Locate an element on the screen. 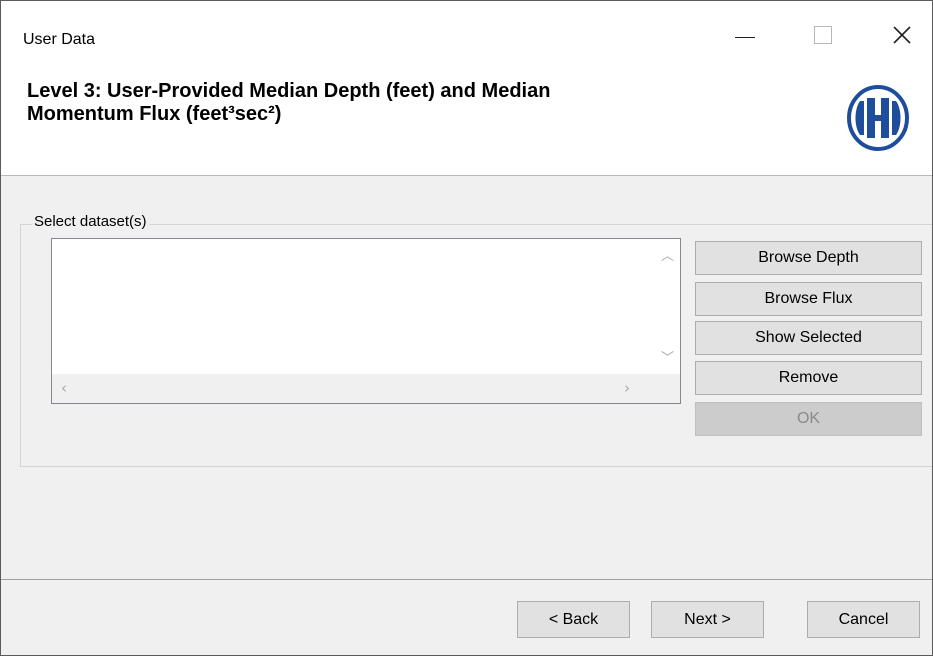 The image size is (933, 656). minimize-icon is located at coordinates (745, 37).